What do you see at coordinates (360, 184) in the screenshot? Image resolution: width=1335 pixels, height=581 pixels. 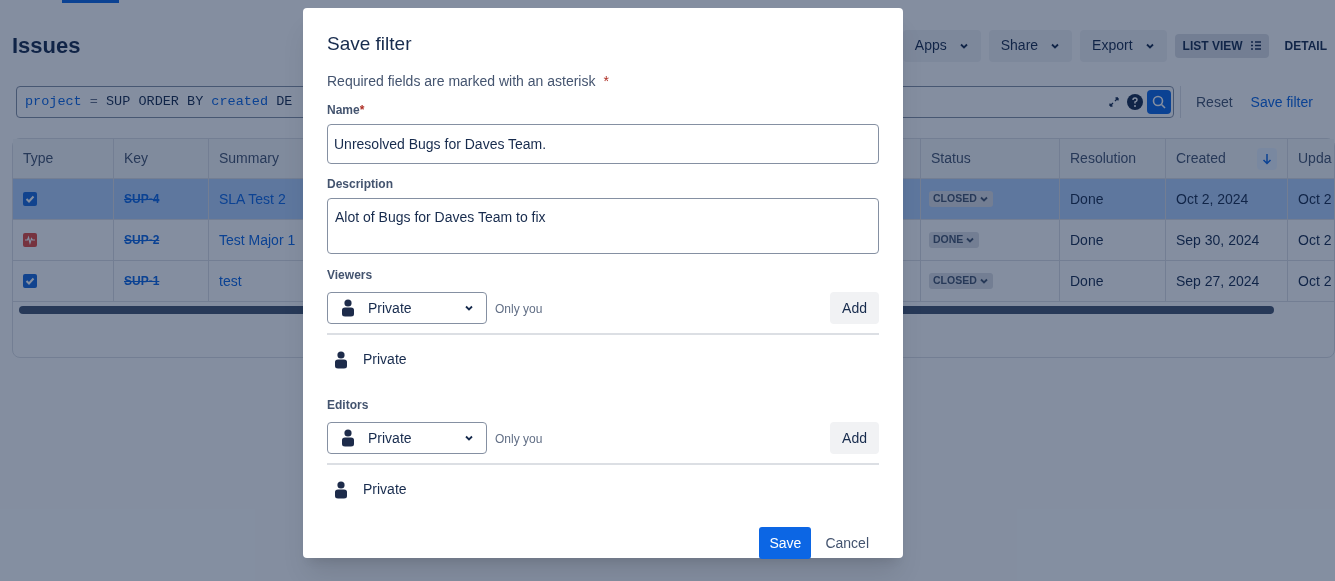 I see `field-label: Description` at bounding box center [360, 184].